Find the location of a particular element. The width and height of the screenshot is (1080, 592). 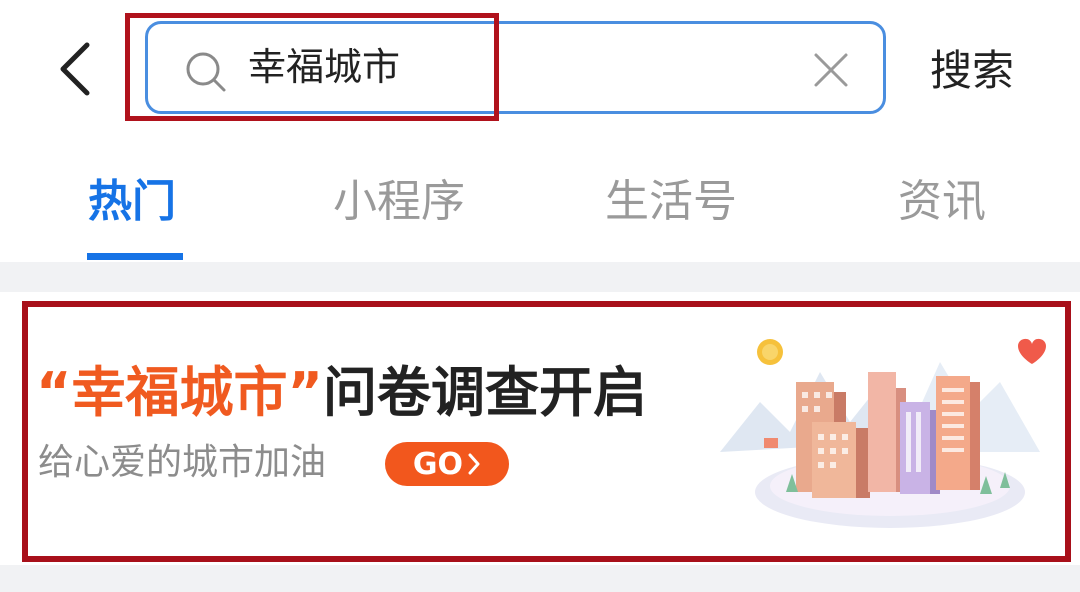

back-button is located at coordinates (74, 69).